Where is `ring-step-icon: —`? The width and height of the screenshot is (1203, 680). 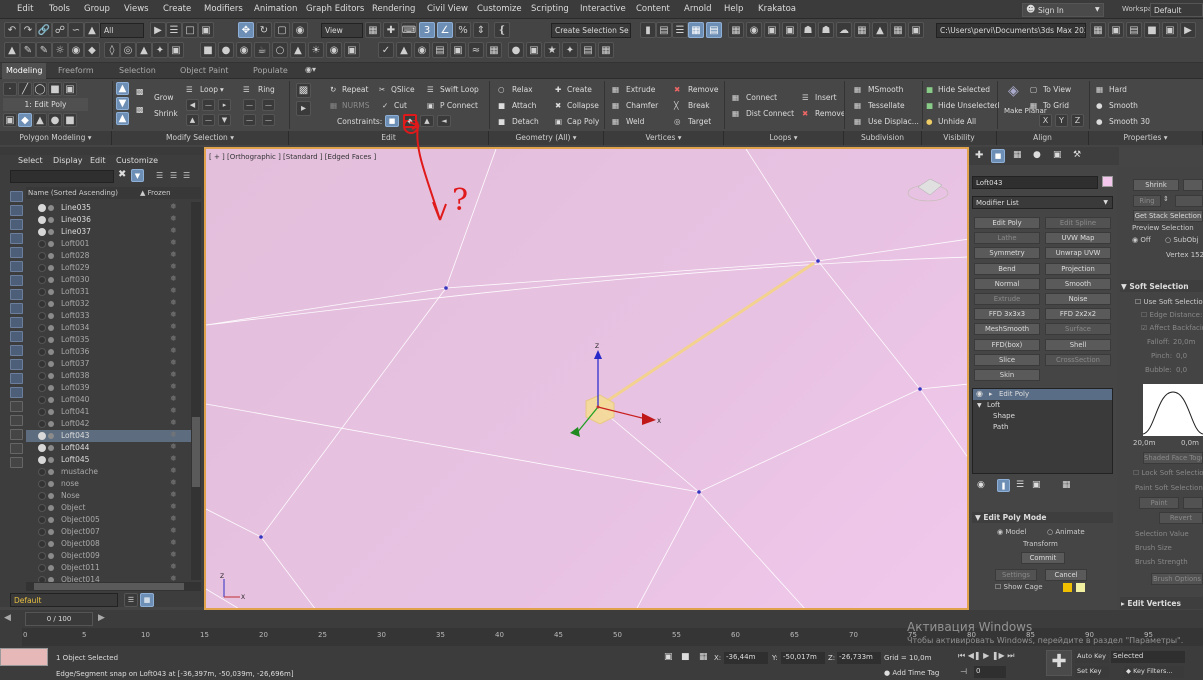
ring-step-icon: — is located at coordinates (249, 105).